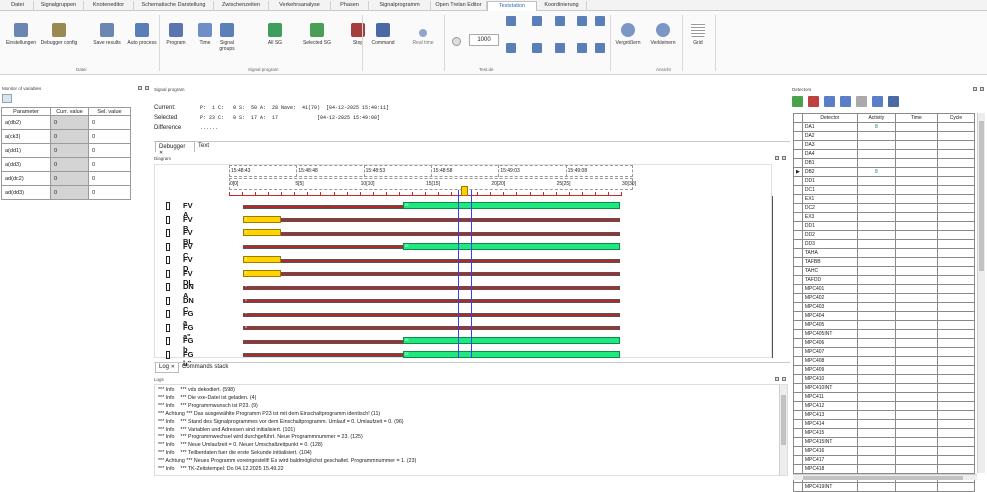  What do you see at coordinates (884, 334) in the screenshot?
I see `detector-row: MPC405INT` at bounding box center [884, 334].